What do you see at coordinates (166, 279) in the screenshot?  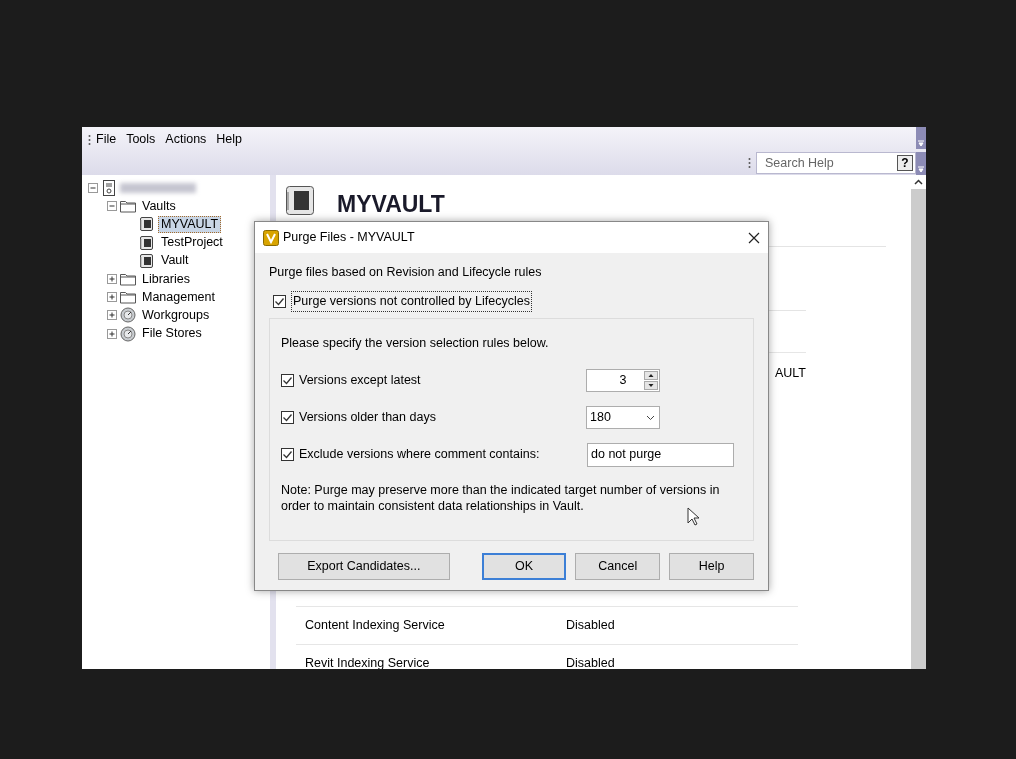 I see `tree-item: Libraries` at bounding box center [166, 279].